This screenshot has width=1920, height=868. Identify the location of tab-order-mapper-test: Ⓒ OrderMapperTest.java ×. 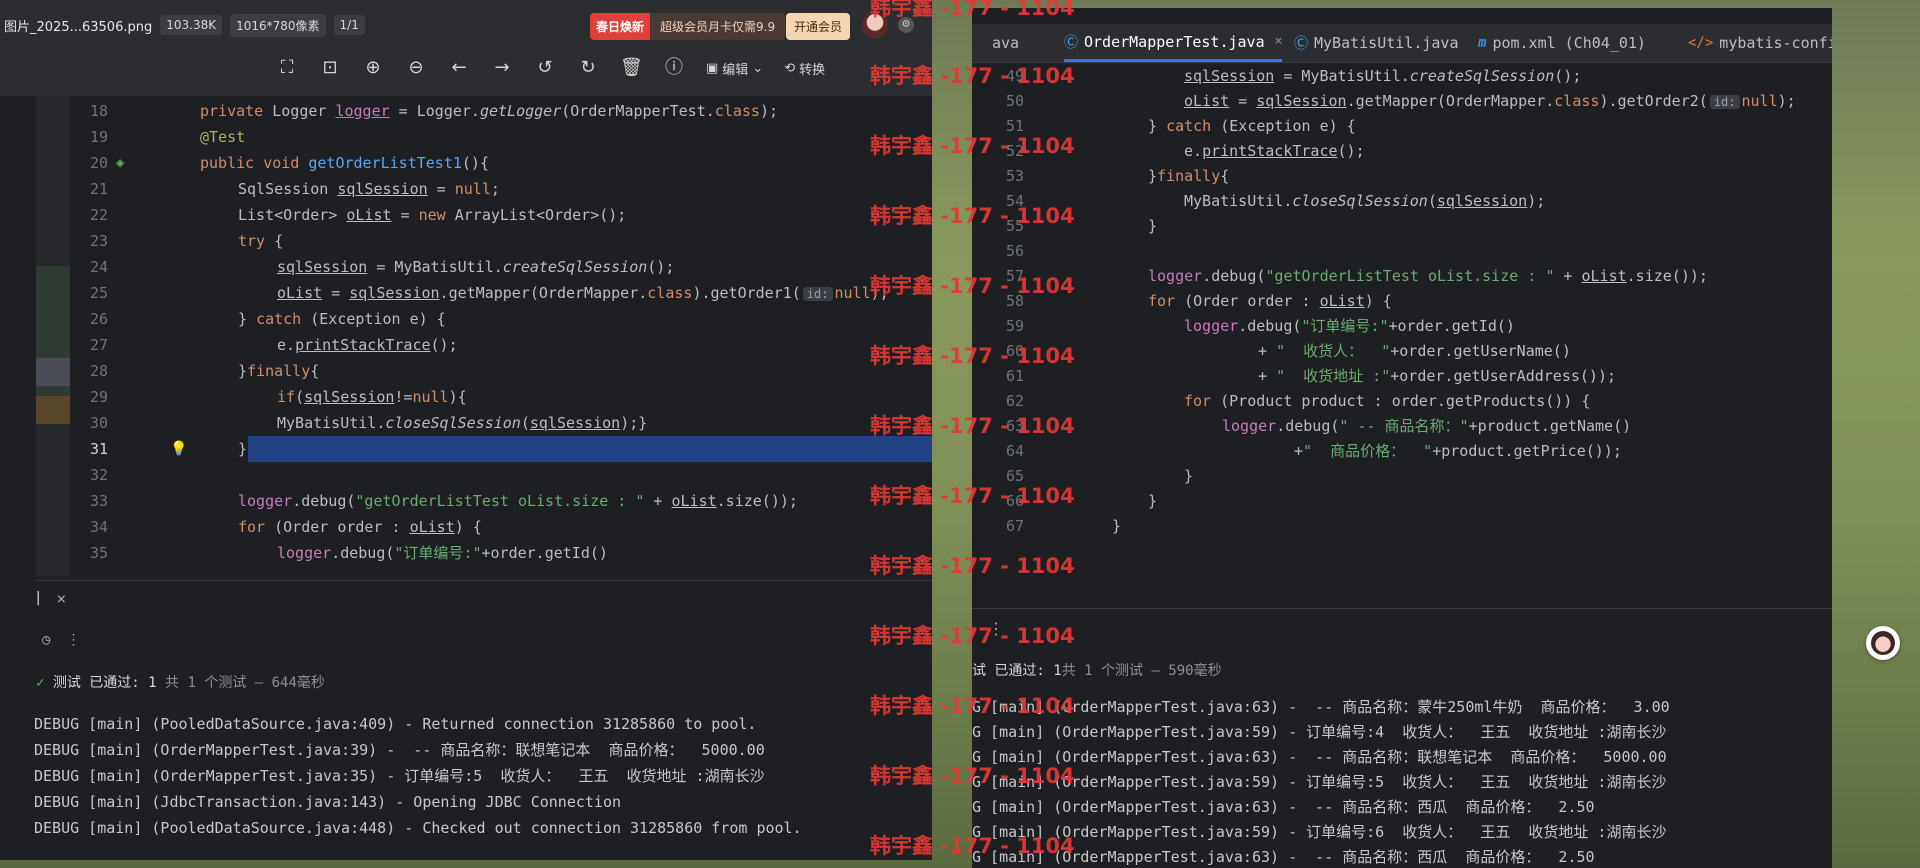
(1173, 43).